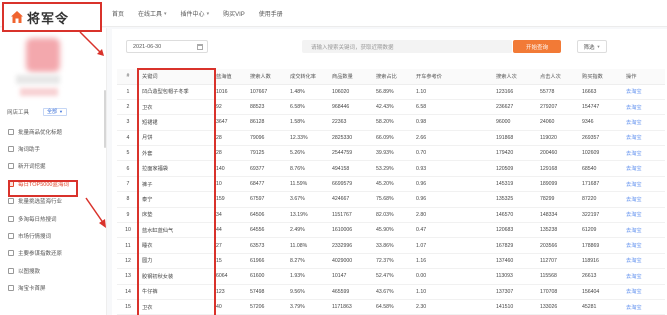 The height and width of the screenshot is (315, 667). What do you see at coordinates (52, 288) in the screenshot?
I see `sidebar-item-9: 淘宝卡首屏` at bounding box center [52, 288].